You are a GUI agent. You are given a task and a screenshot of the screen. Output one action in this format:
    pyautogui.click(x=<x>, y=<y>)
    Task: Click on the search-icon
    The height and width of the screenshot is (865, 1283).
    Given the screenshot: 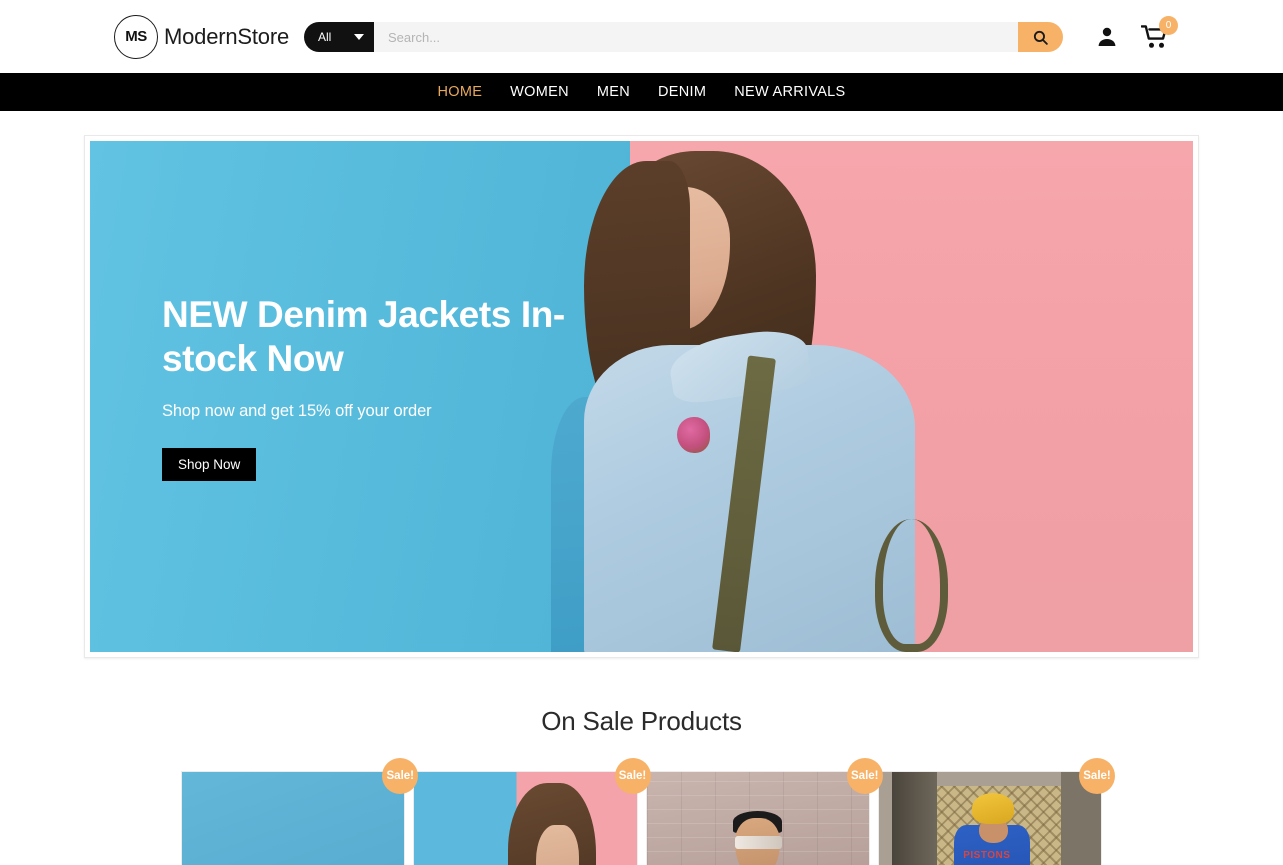 What is the action you would take?
    pyautogui.click(x=1040, y=37)
    